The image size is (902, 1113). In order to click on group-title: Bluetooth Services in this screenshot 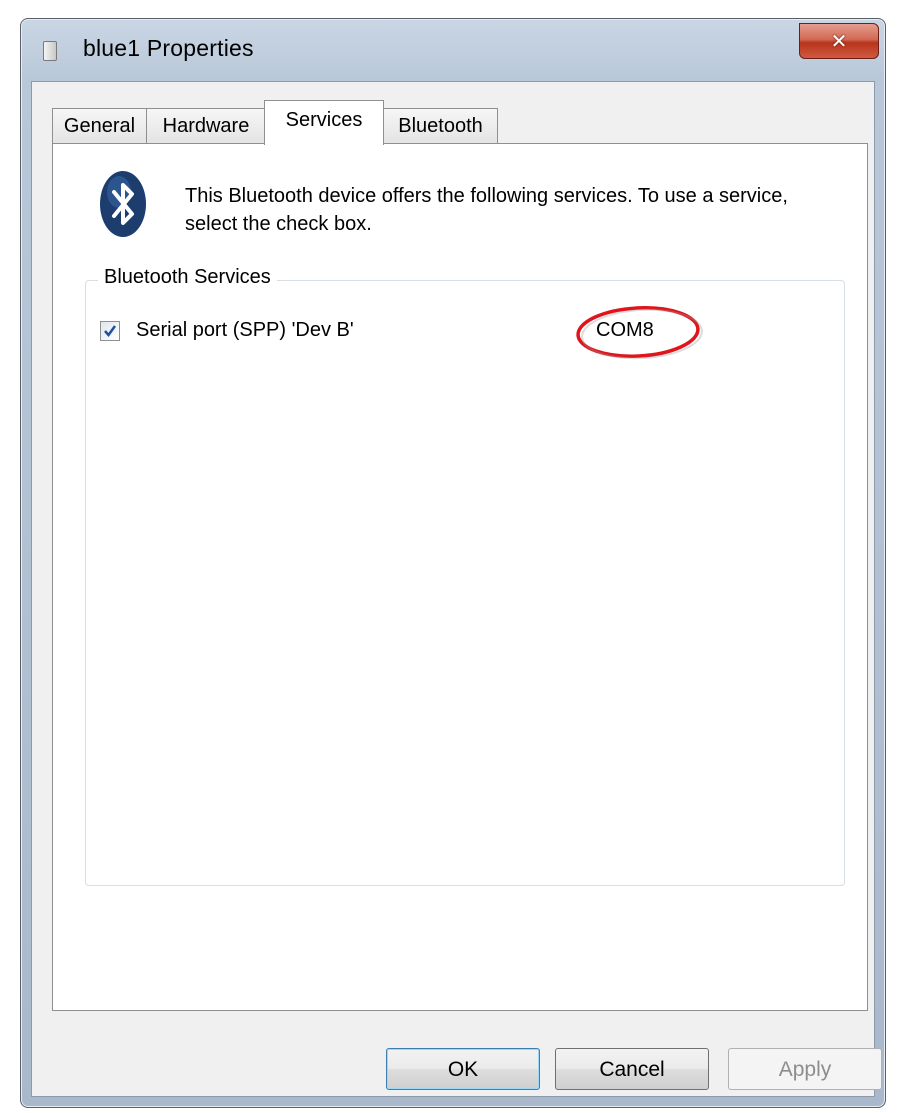, I will do `click(187, 277)`.